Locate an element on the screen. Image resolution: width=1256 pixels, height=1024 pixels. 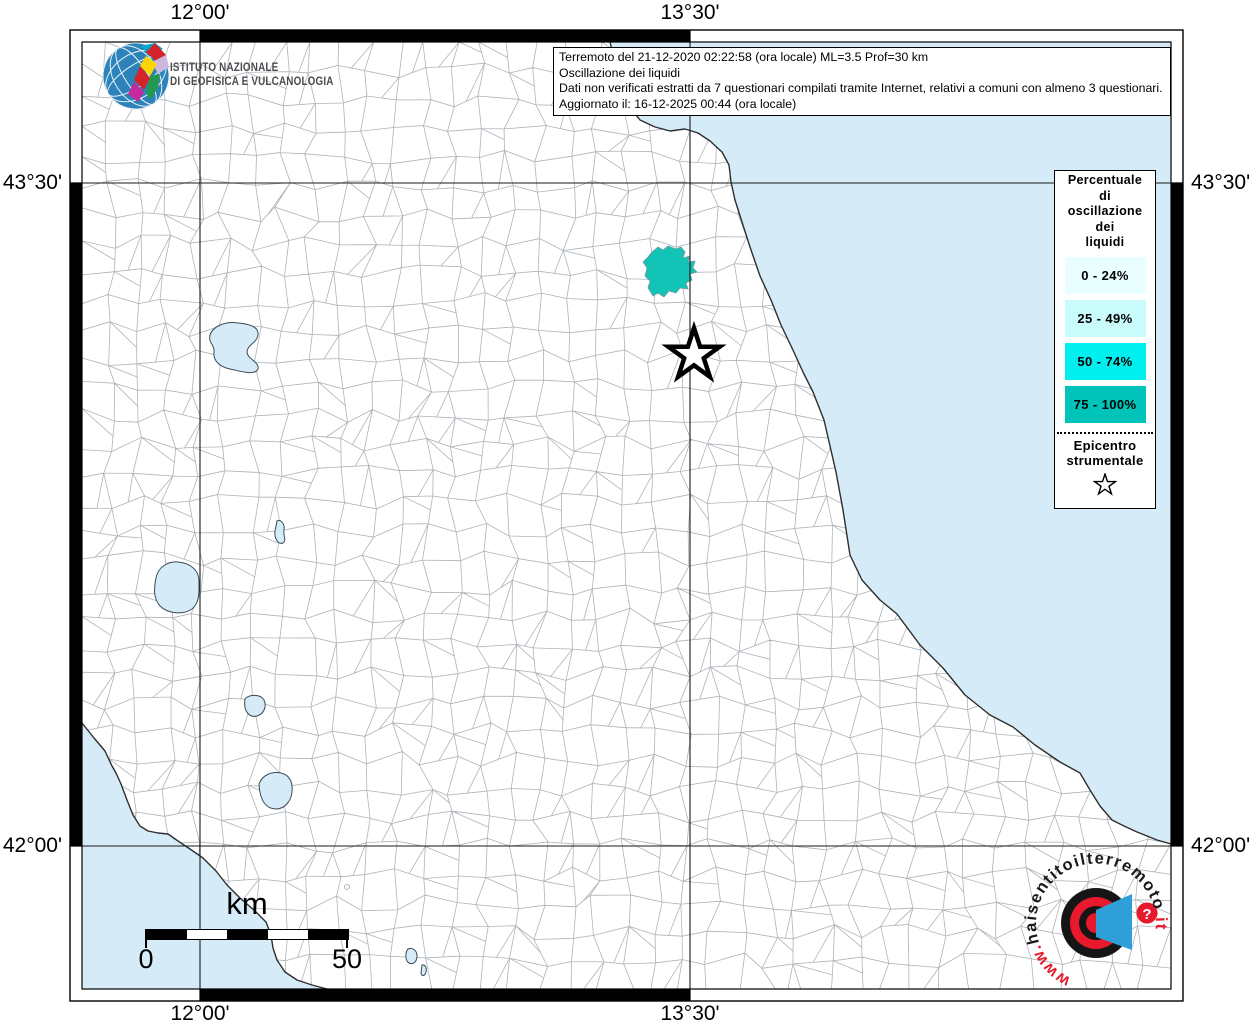
ingv-wordmark-line1: ISTITUTO NAZIONALE is located at coordinates (224, 68).